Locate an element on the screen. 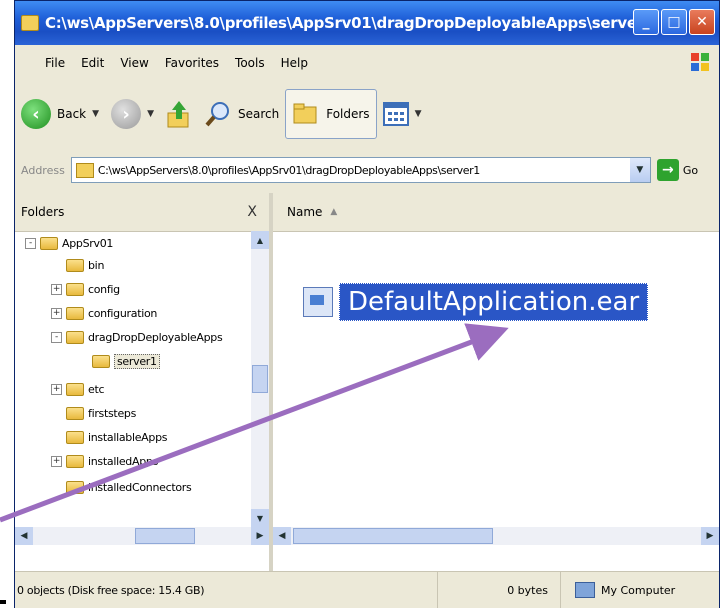 The width and height of the screenshot is (724, 615). cursor-marker is located at coordinates (3, 602).